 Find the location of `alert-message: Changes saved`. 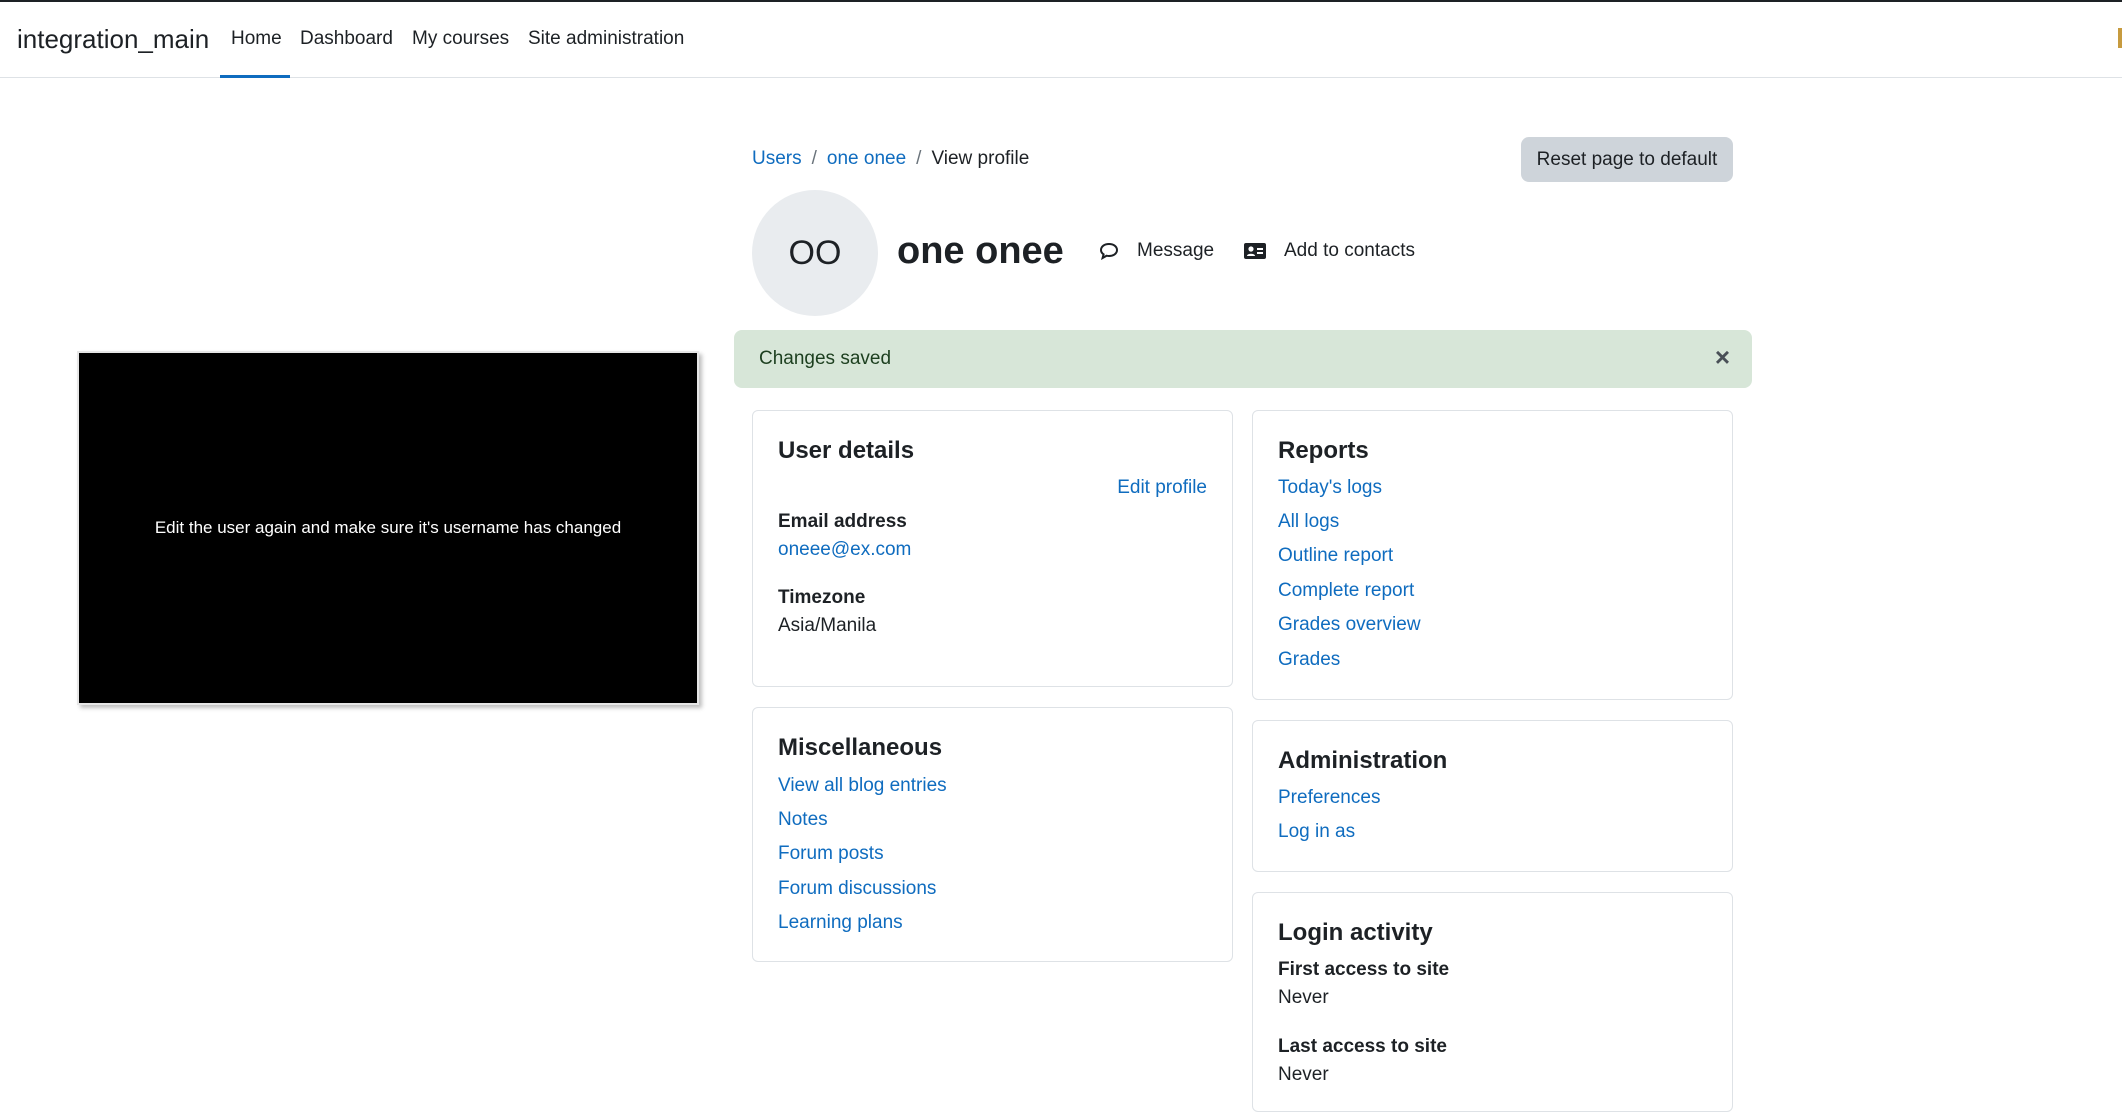

alert-message: Changes saved is located at coordinates (825, 358).